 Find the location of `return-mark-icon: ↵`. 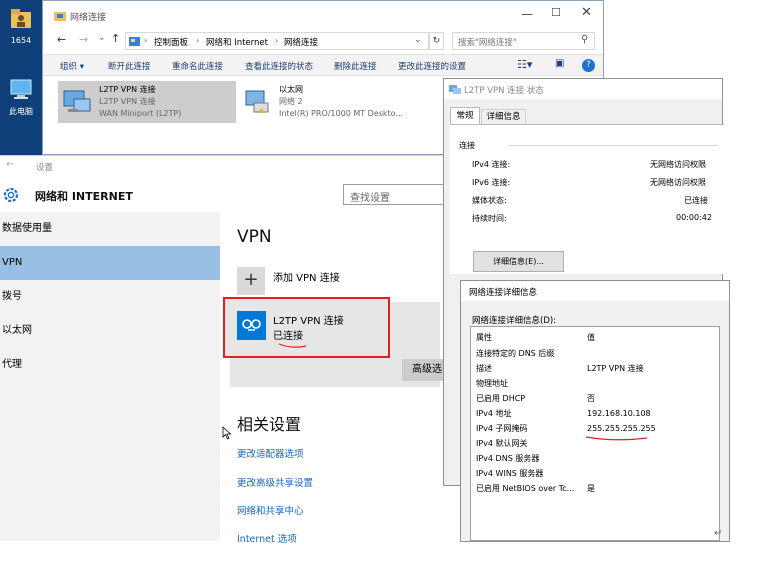

return-mark-icon: ↵ is located at coordinates (718, 533).